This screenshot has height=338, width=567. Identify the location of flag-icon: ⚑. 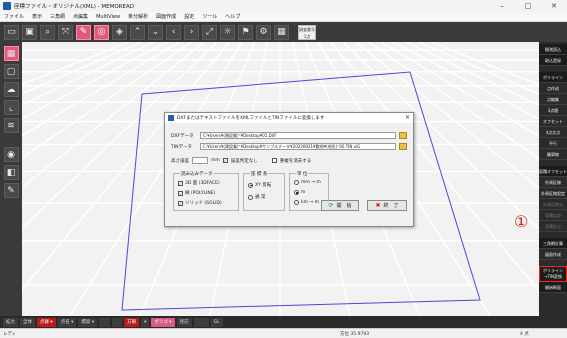
(245, 32).